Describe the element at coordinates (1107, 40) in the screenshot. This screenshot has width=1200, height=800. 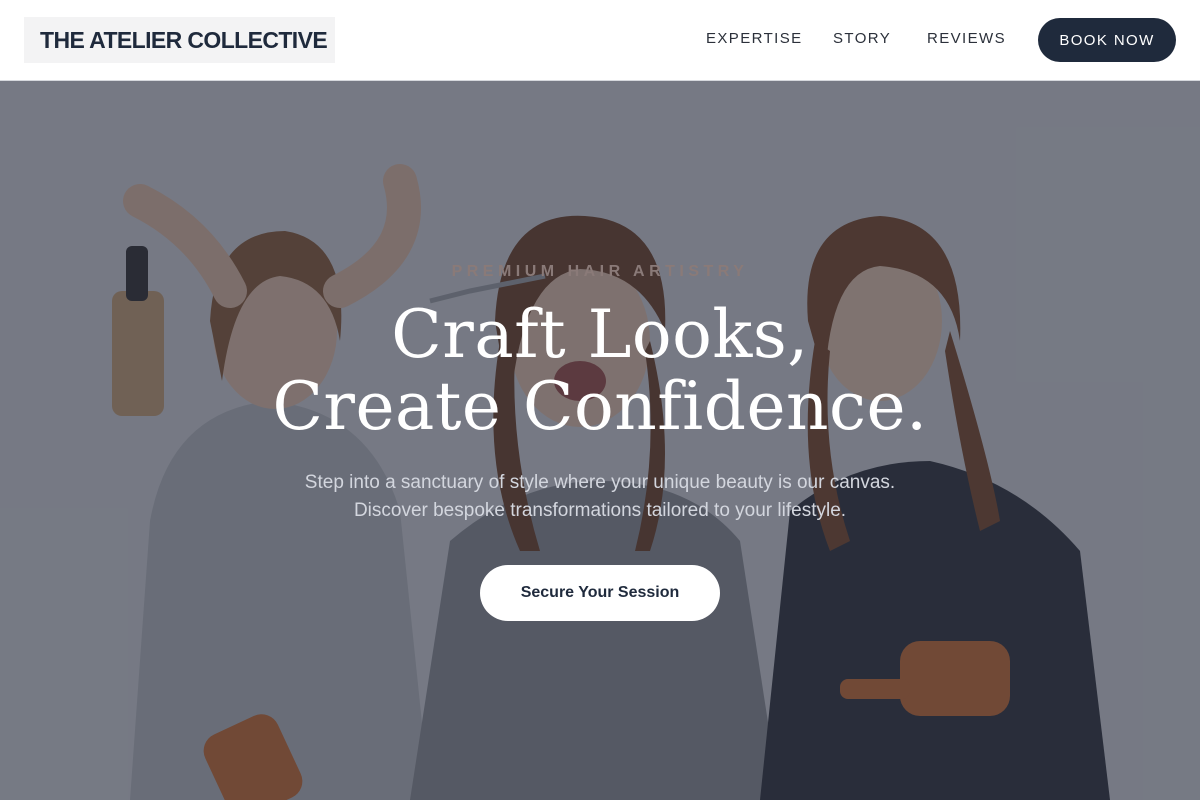
I see `book-now-button: BOOK NOW` at that location.